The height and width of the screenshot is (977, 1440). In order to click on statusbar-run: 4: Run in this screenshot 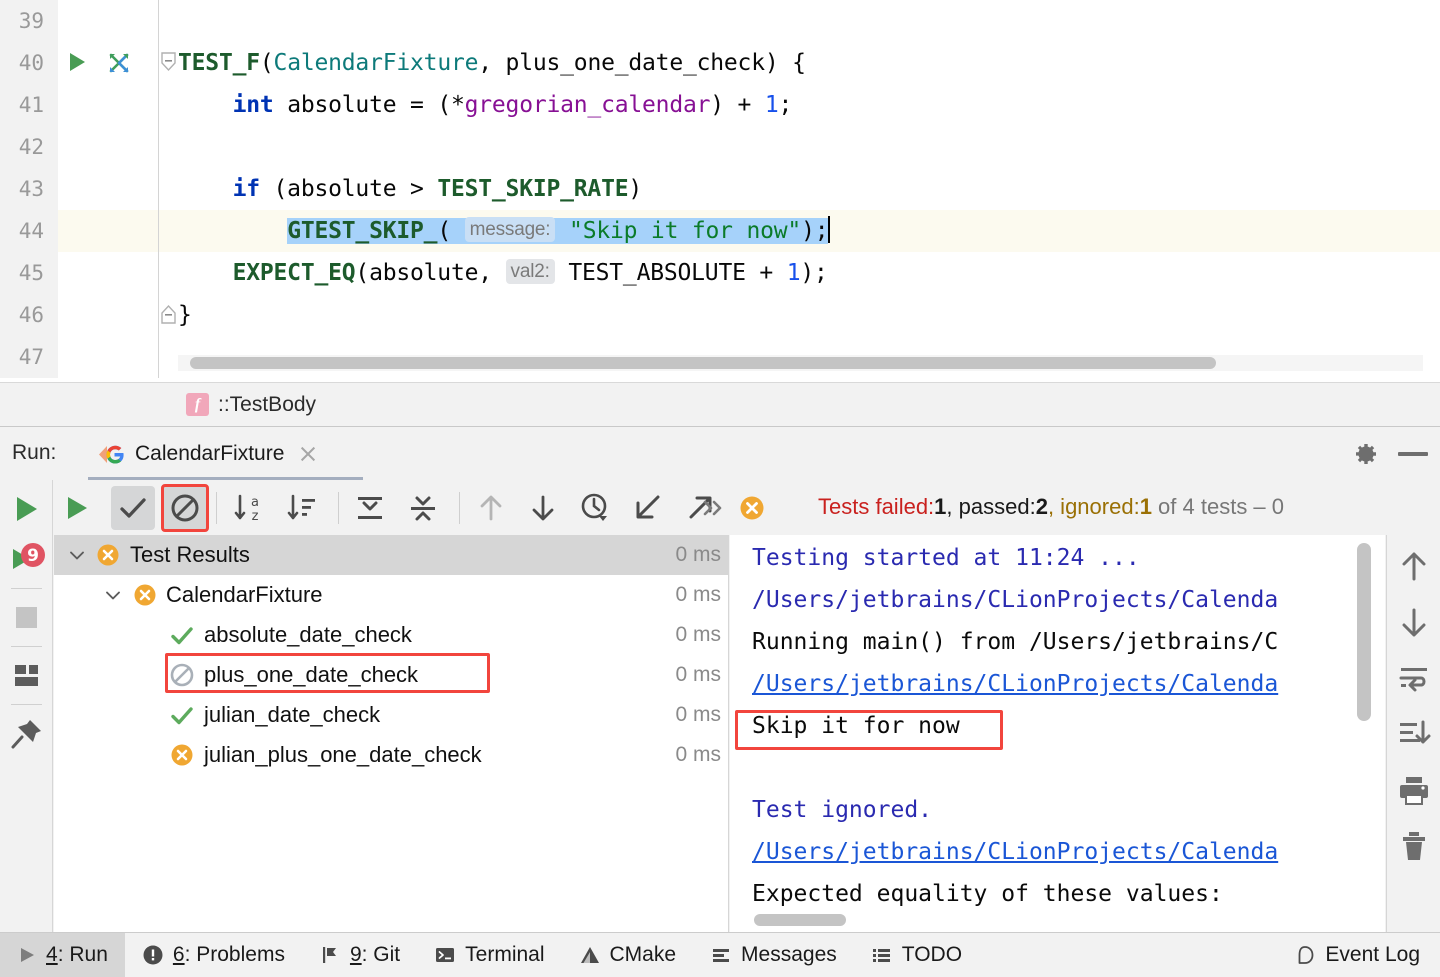, I will do `click(62, 954)`.